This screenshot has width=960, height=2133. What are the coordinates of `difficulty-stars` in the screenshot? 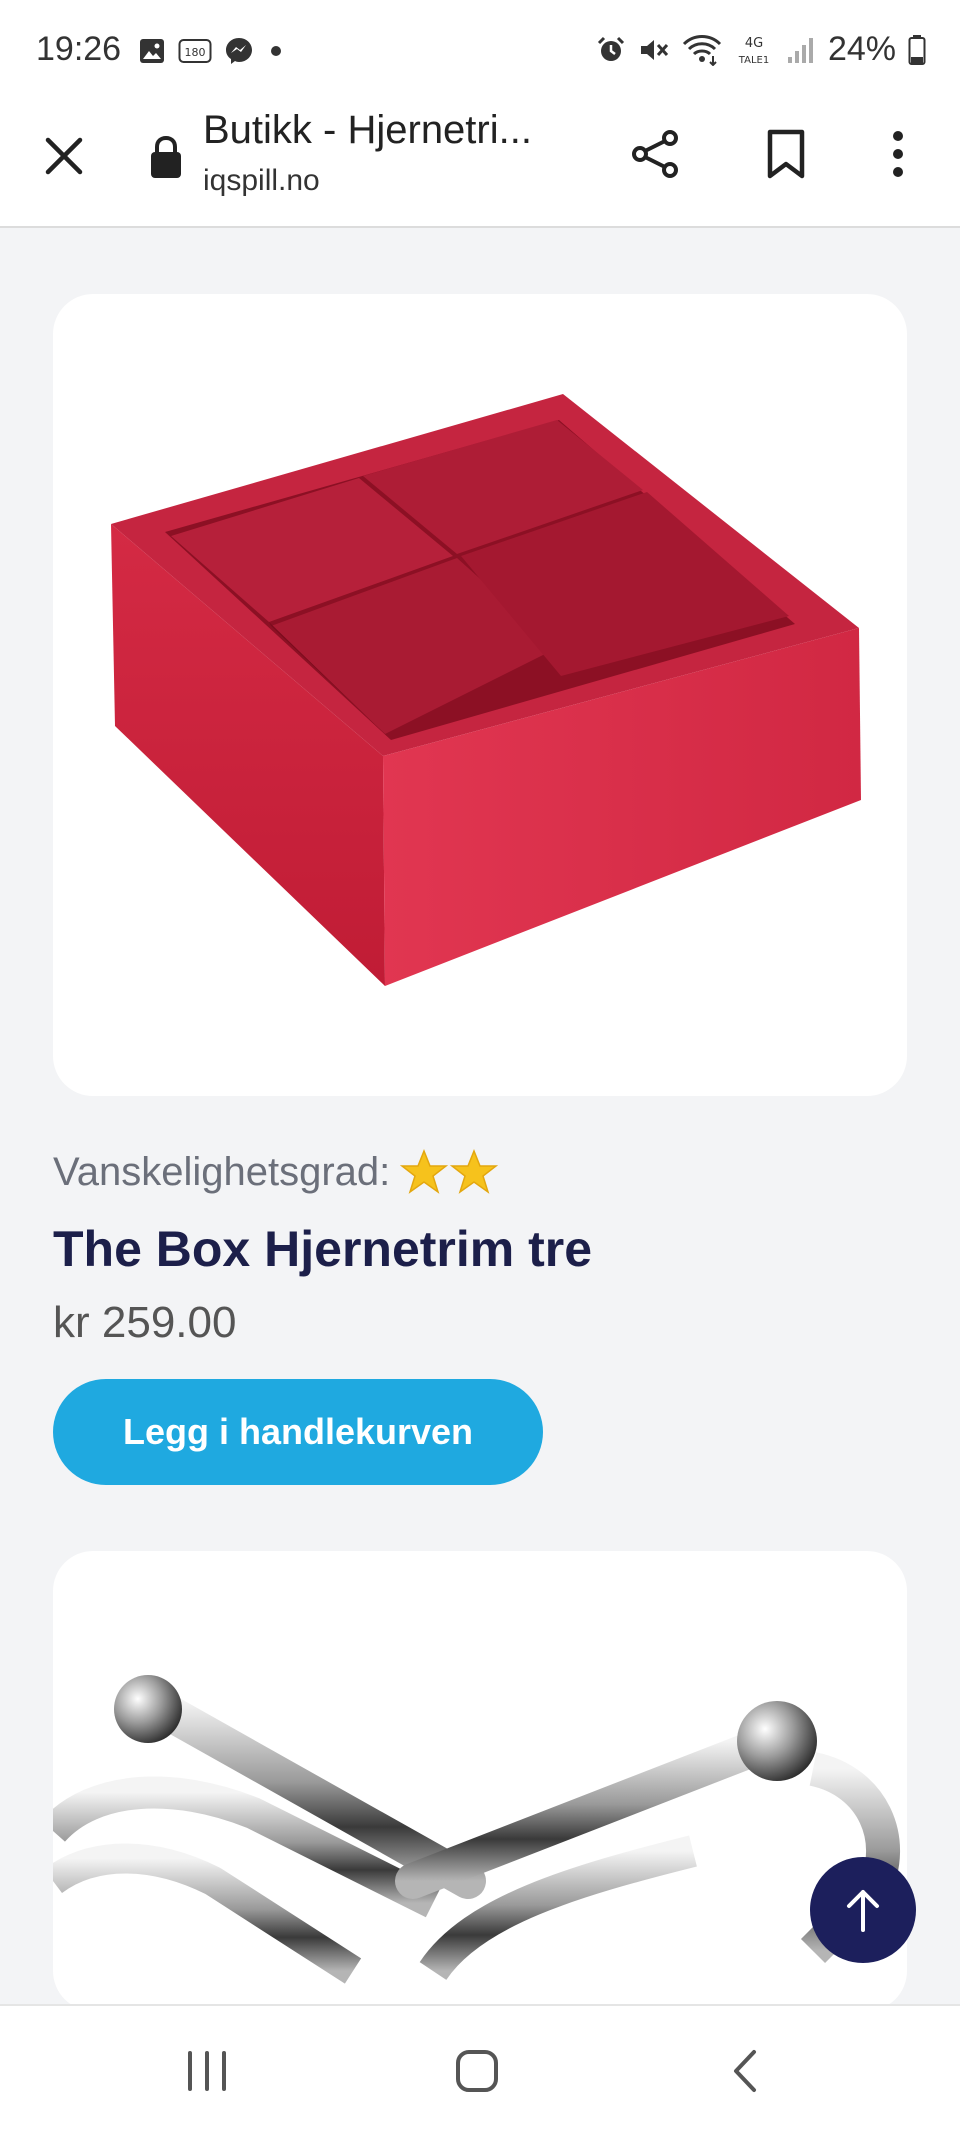 It's located at (449, 1172).